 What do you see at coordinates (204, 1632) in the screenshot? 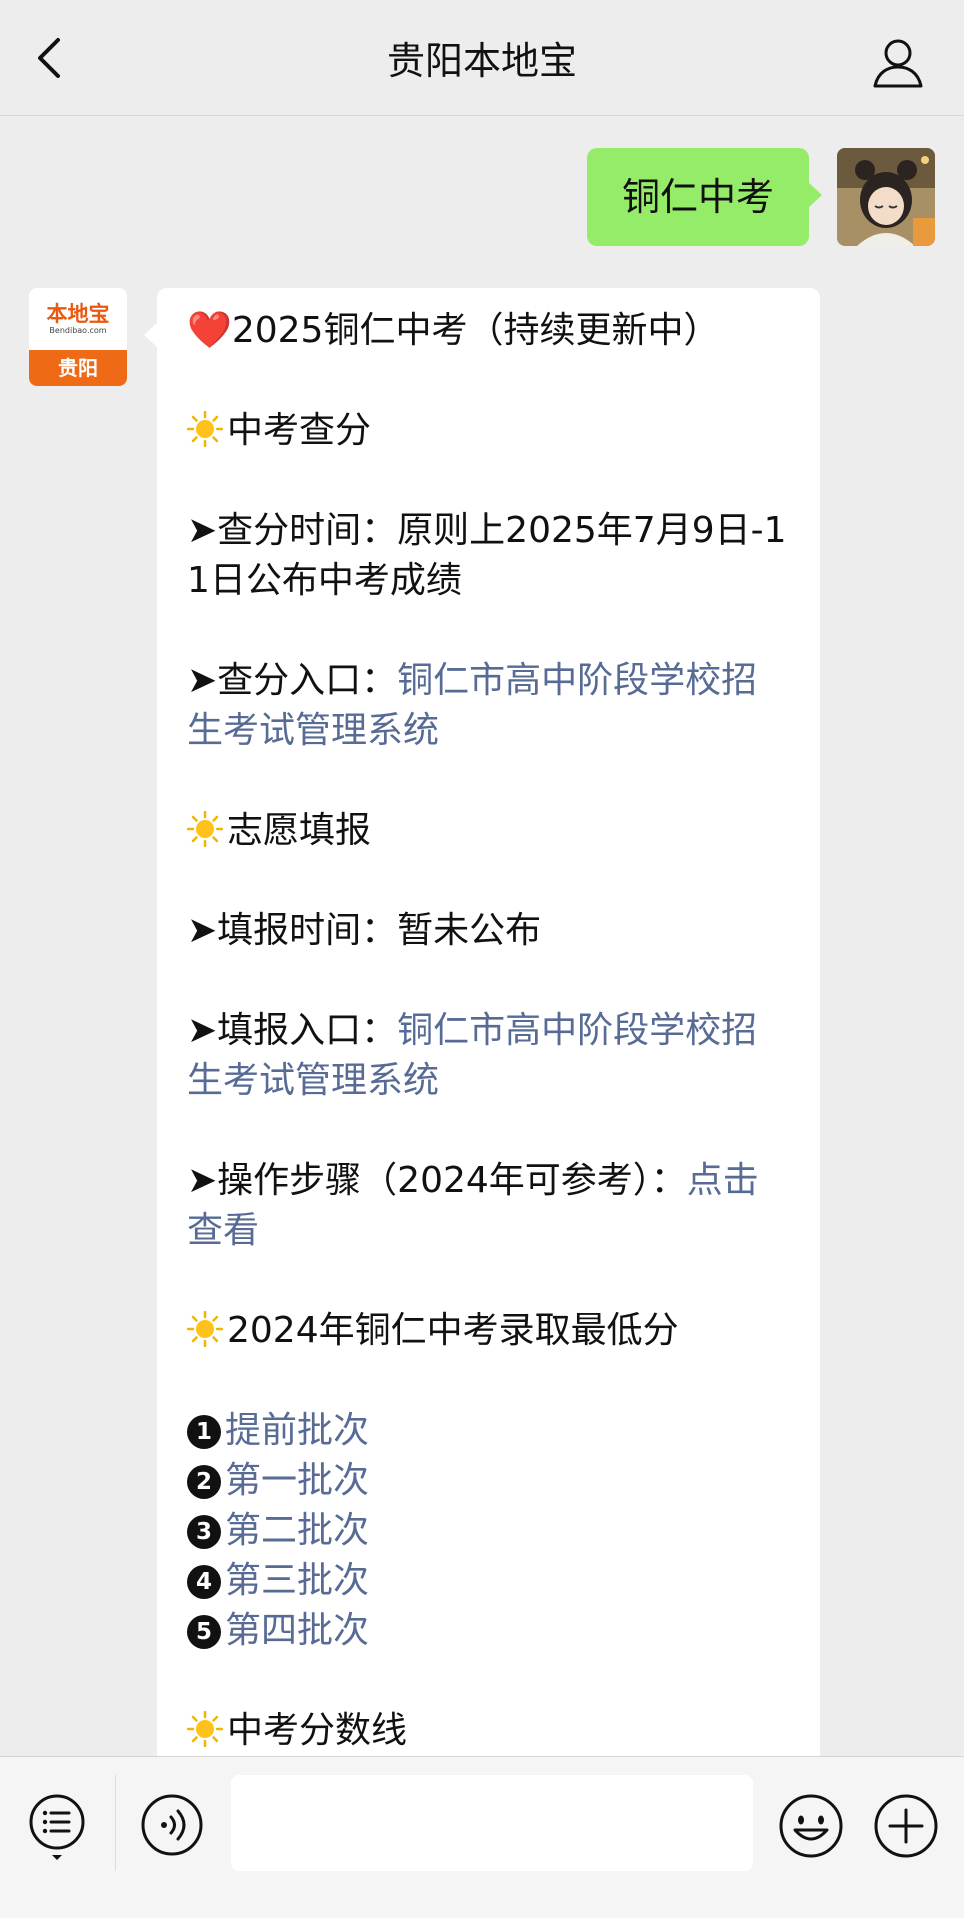
I see `number-badge-icon: 5` at bounding box center [204, 1632].